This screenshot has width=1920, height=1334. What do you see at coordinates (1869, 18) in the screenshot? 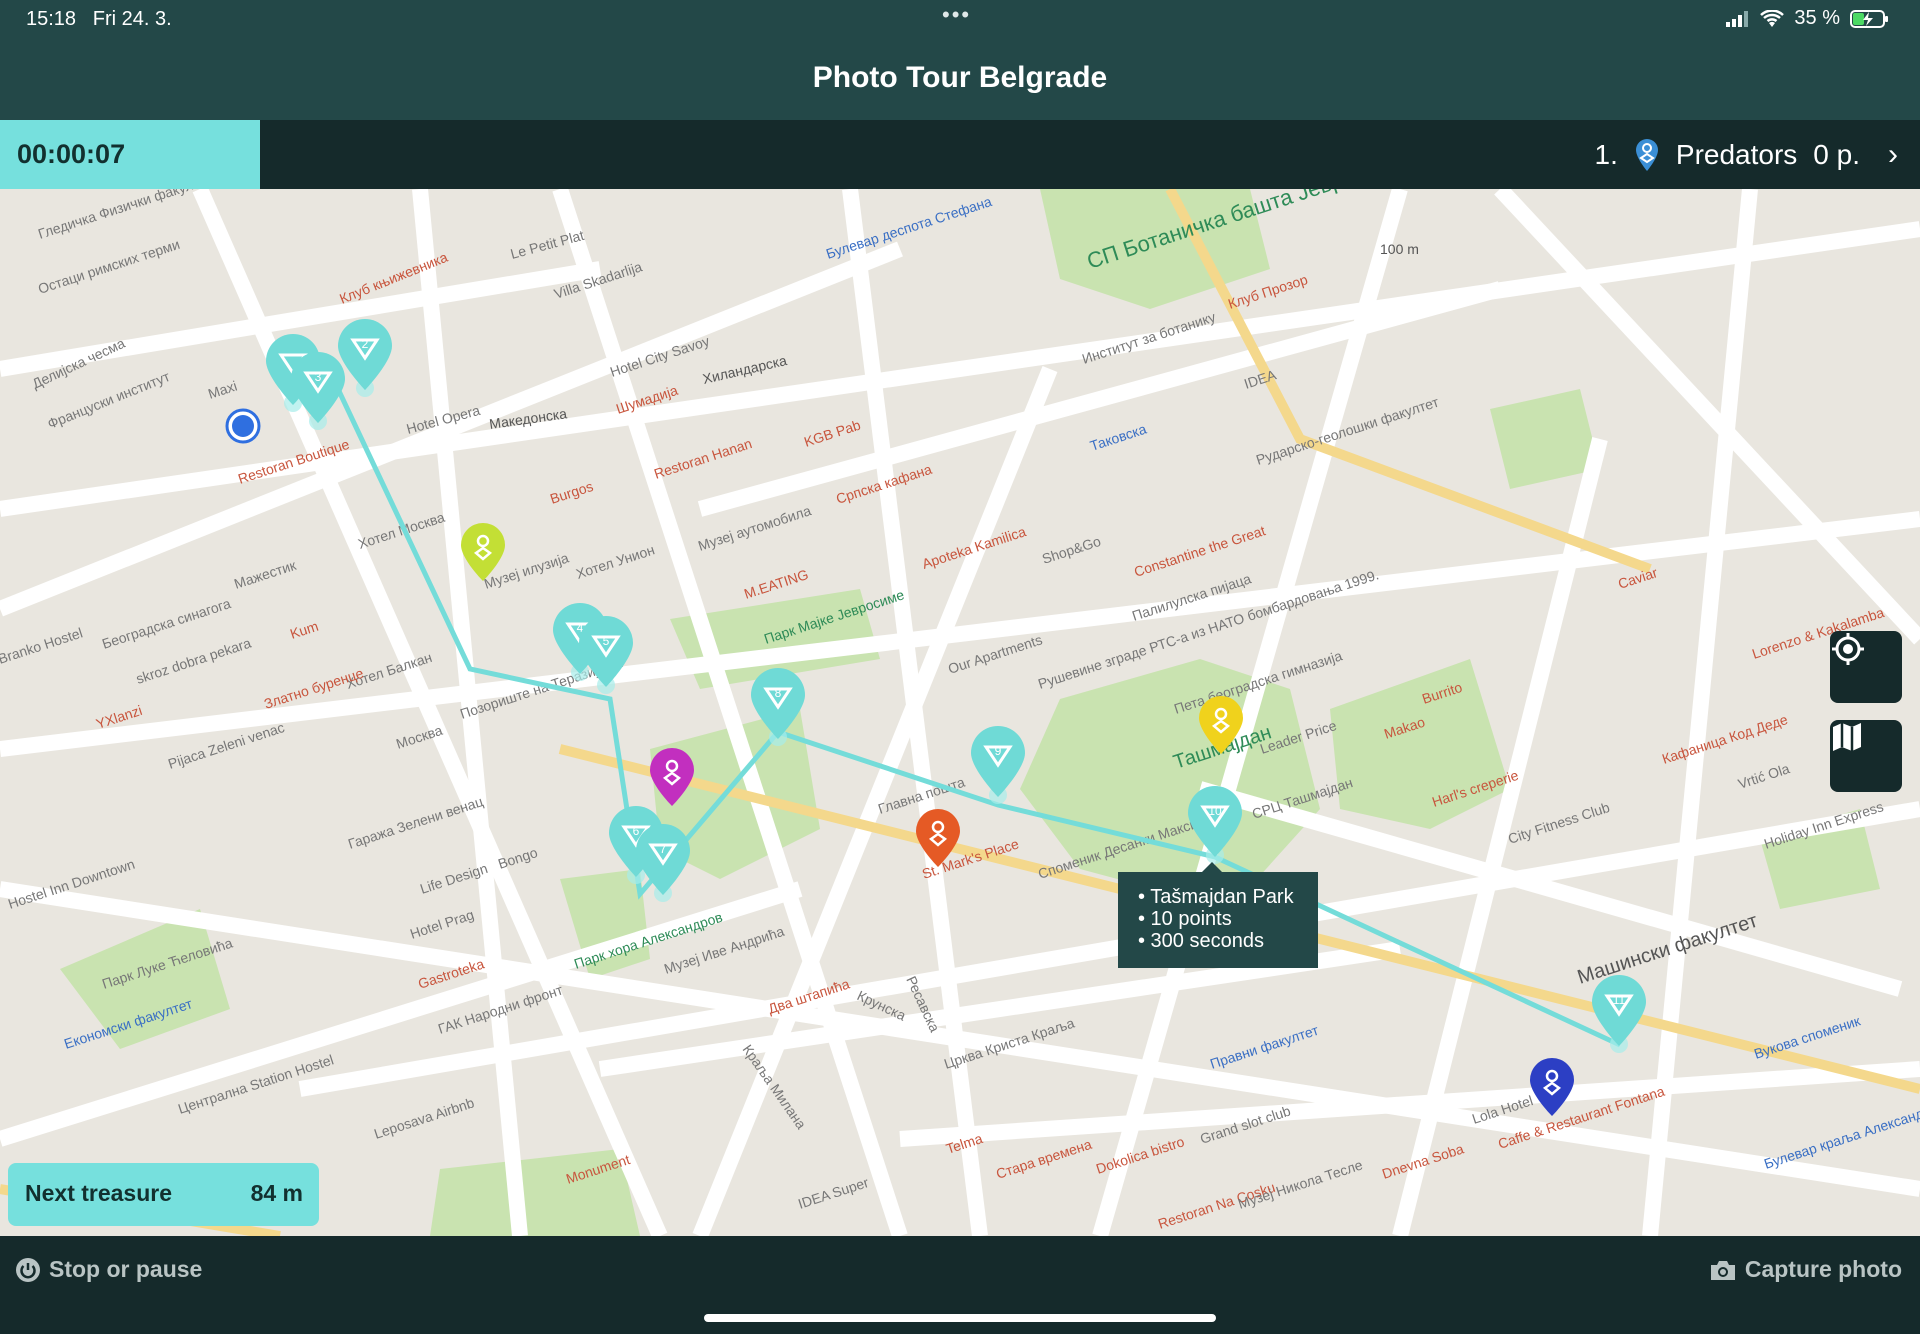
I see `battery-charging-icon` at bounding box center [1869, 18].